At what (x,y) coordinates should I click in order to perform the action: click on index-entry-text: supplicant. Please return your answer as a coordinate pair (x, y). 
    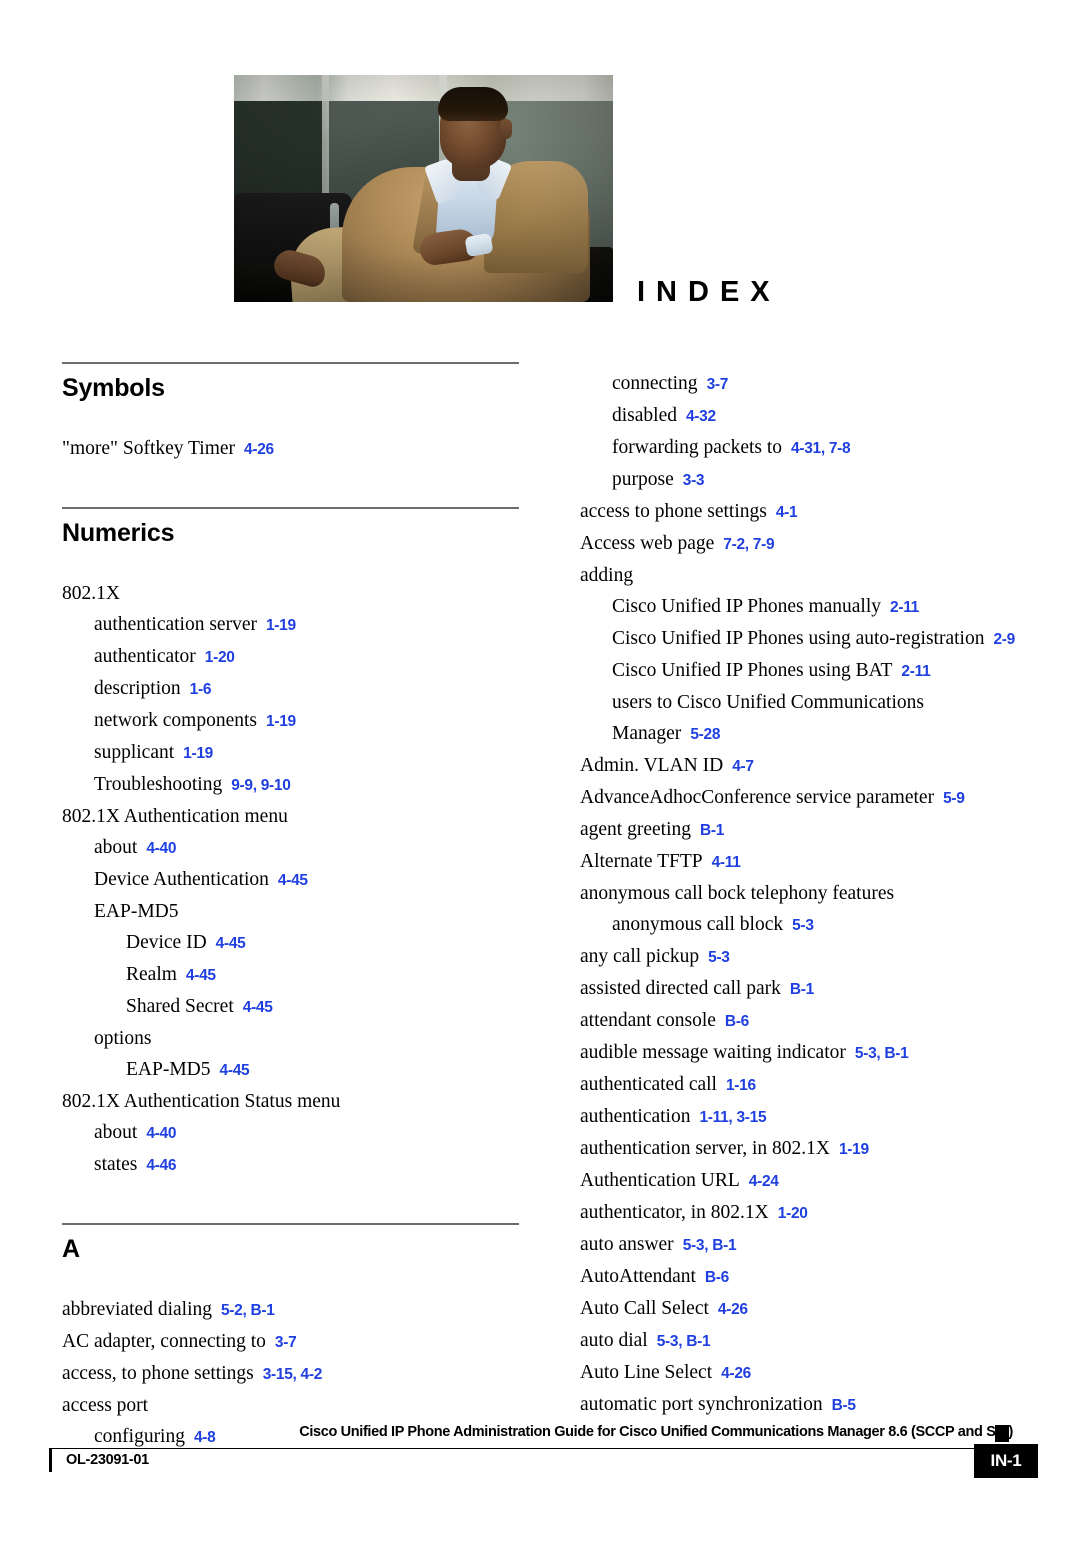
    Looking at the image, I should click on (134, 752).